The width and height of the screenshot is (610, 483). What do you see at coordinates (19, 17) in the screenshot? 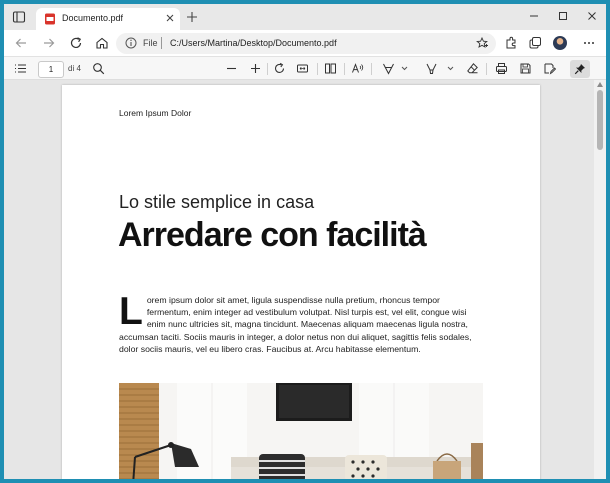
I see `tab-actions-icon` at bounding box center [19, 17].